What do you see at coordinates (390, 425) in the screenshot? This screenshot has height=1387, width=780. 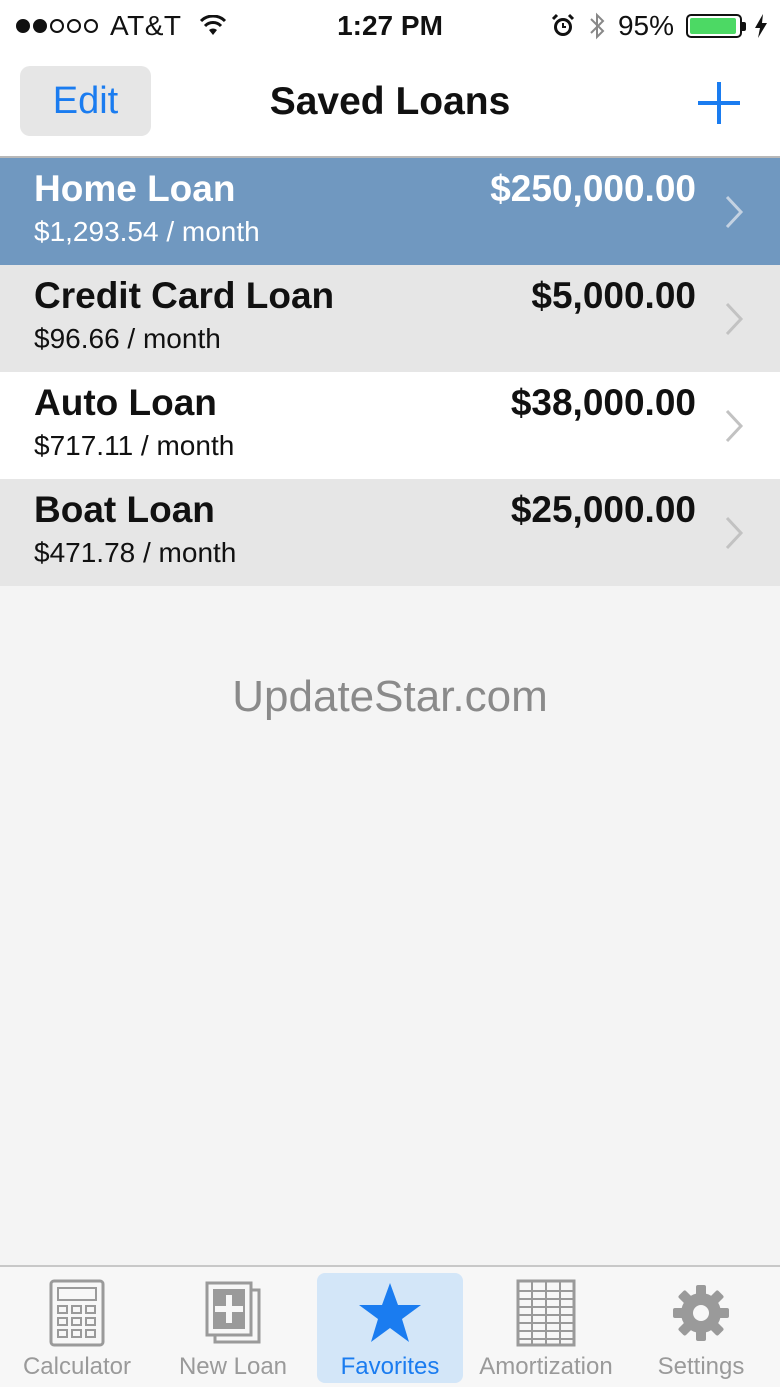 I see `loan-row-auto: Auto Loan $717.11 / month $38,000.00` at bounding box center [390, 425].